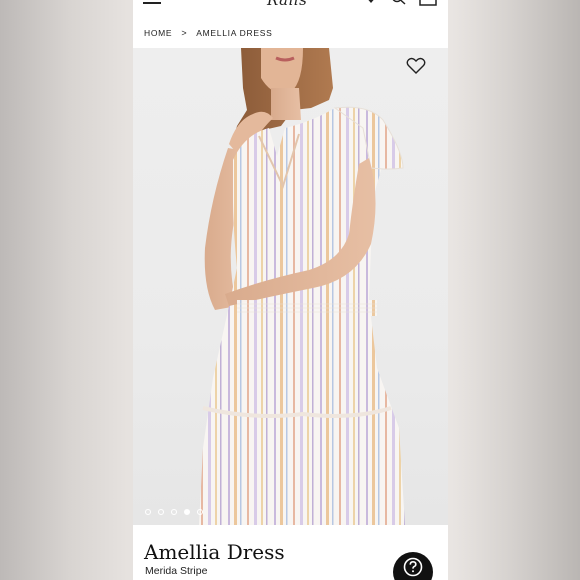 Image resolution: width=580 pixels, height=580 pixels. I want to click on product-title: Amellia Dress, so click(214, 552).